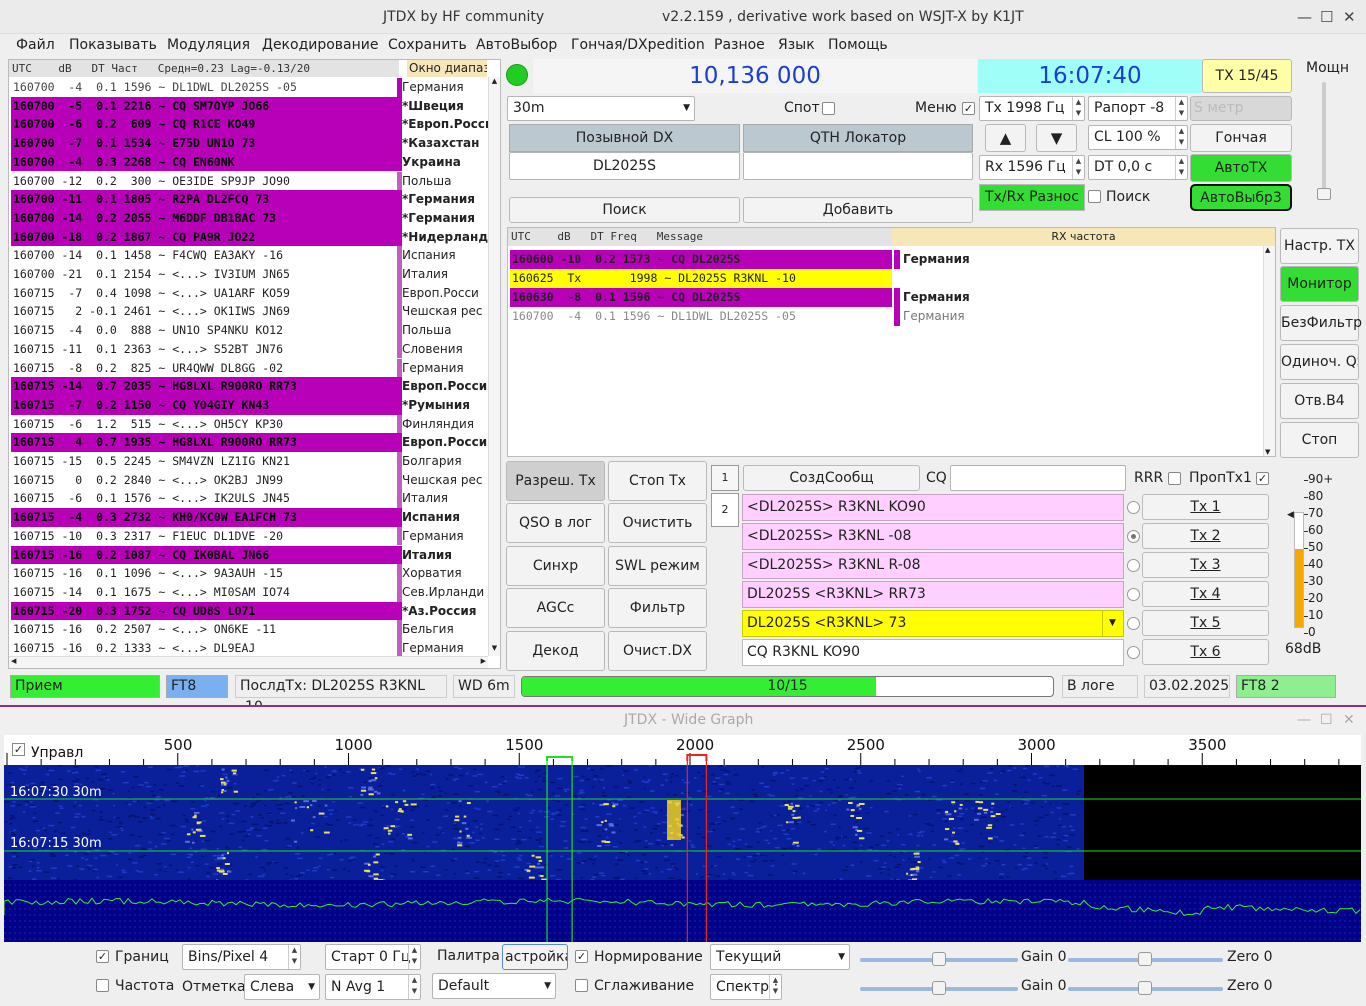 The image size is (1366, 1006). I want to click on stop-tx-button: Стоп Tx, so click(657, 481).